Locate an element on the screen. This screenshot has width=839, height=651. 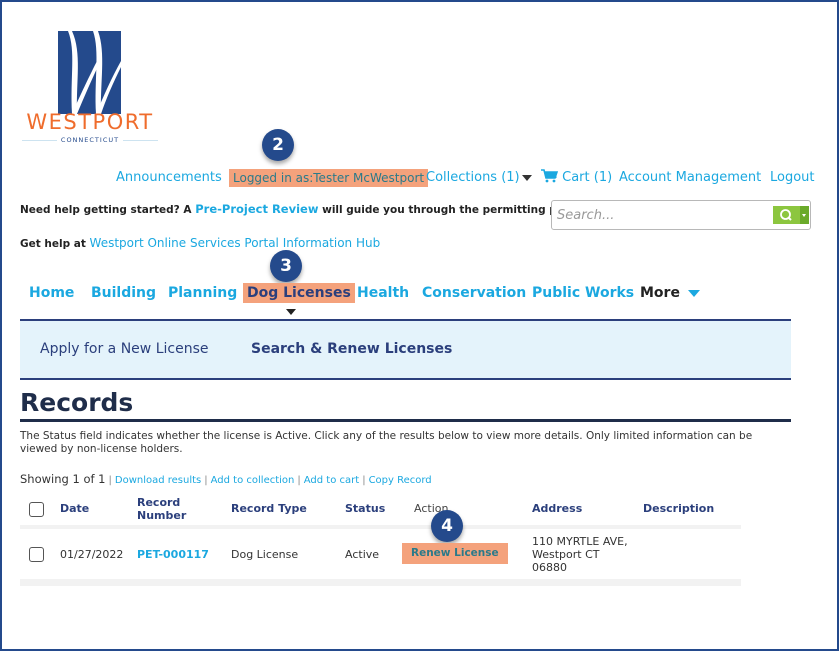
add-to-collection-link: Add to collection is located at coordinates (253, 480).